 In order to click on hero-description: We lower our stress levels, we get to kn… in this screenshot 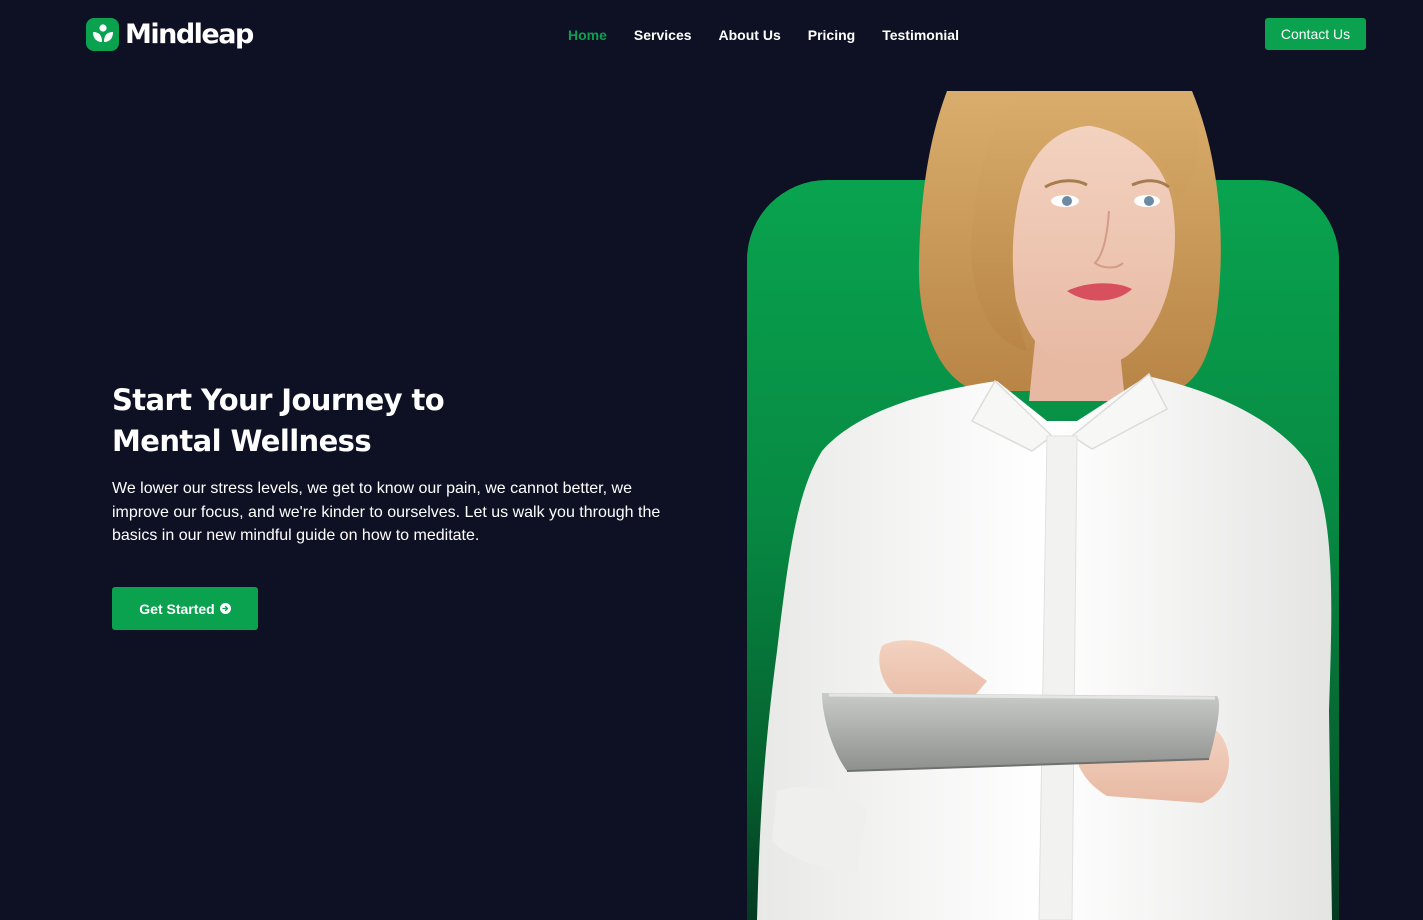, I will do `click(386, 512)`.